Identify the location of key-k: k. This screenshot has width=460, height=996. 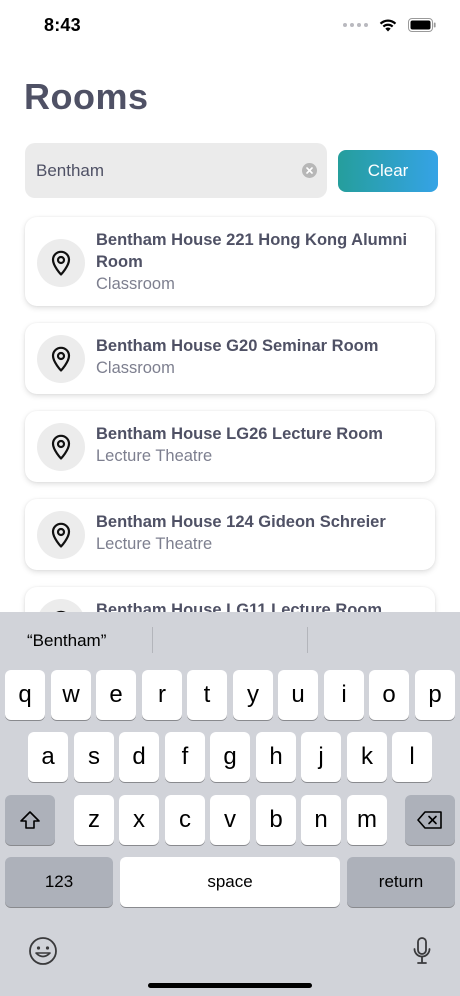
(367, 757).